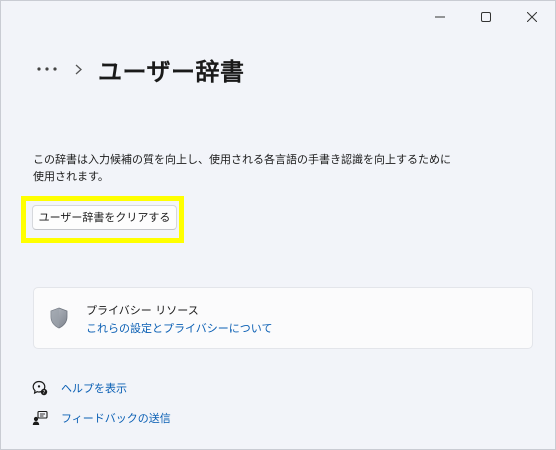 The width and height of the screenshot is (556, 450). Describe the element at coordinates (116, 418) in the screenshot. I see `send-feedback-label: フィードバックの送信` at that location.